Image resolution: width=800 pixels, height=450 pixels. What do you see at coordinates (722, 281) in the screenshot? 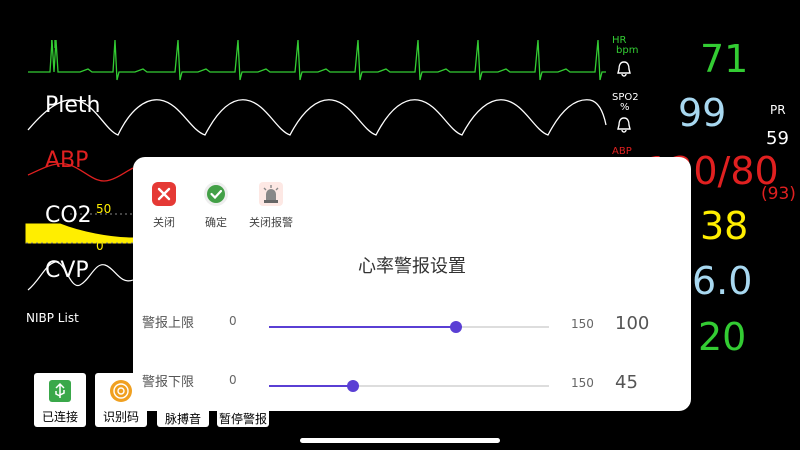
I see `cvp-value: 6.0` at bounding box center [722, 281].